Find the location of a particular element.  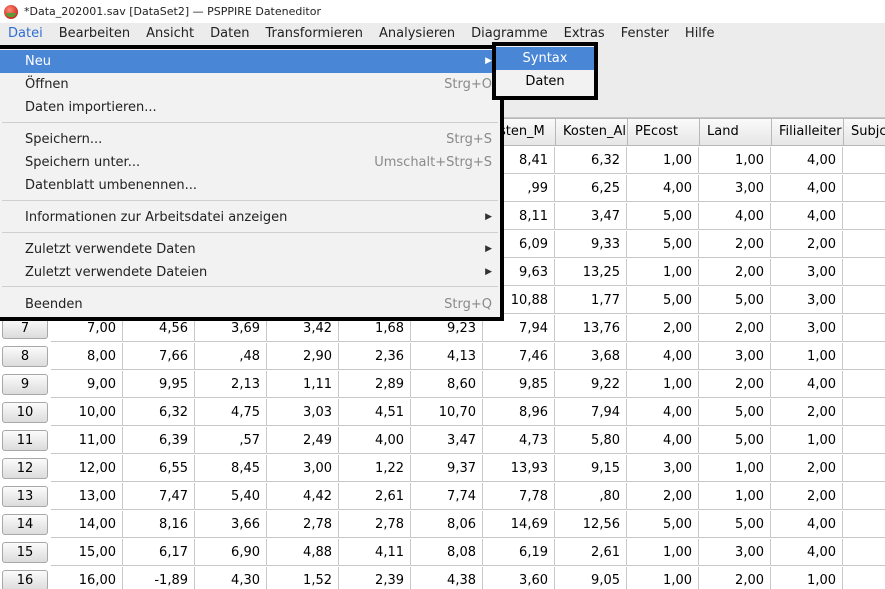

table-cell: 2,49 is located at coordinates (303, 440).